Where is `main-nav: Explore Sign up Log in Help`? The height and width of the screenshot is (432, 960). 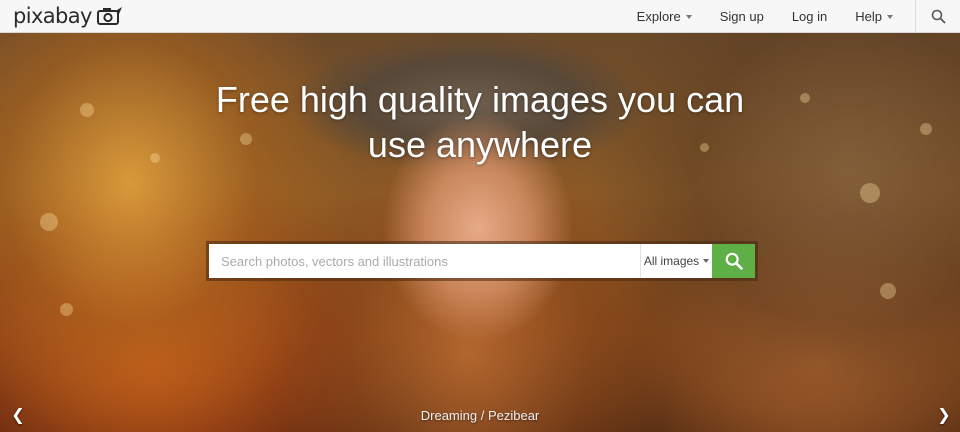 main-nav: Explore Sign up Log in Help is located at coordinates (791, 16).